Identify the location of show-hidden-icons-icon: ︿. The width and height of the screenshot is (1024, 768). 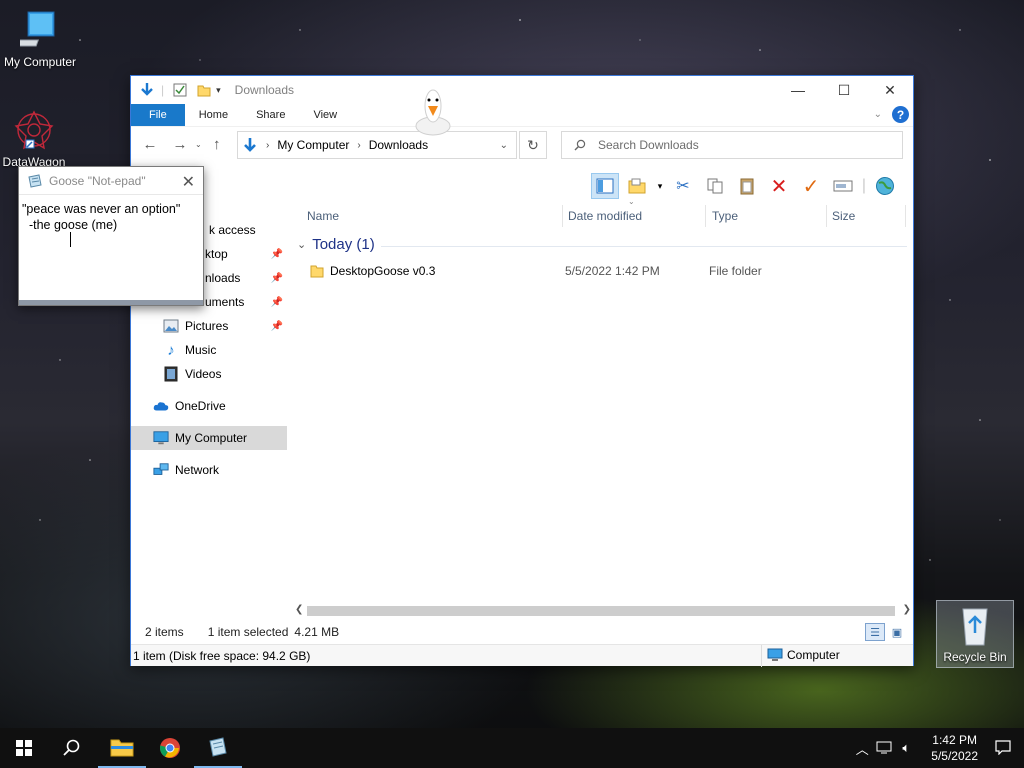
(862, 748).